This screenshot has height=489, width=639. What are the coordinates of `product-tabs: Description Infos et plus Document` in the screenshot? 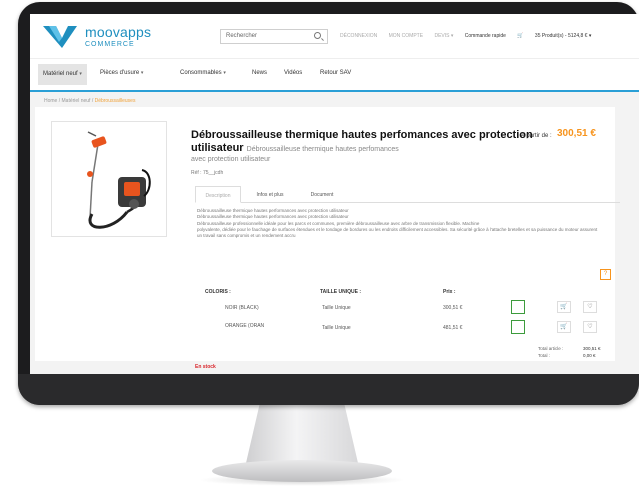 It's located at (407, 194).